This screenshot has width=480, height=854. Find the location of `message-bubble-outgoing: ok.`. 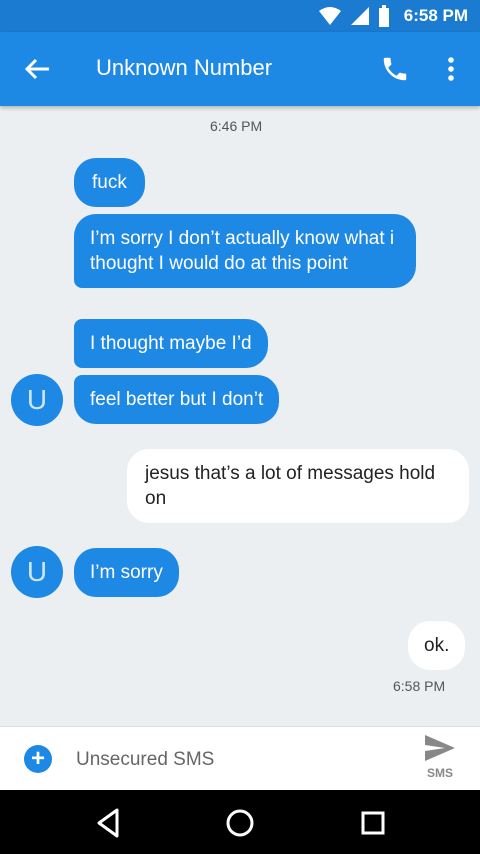

message-bubble-outgoing: ok. is located at coordinates (437, 645).